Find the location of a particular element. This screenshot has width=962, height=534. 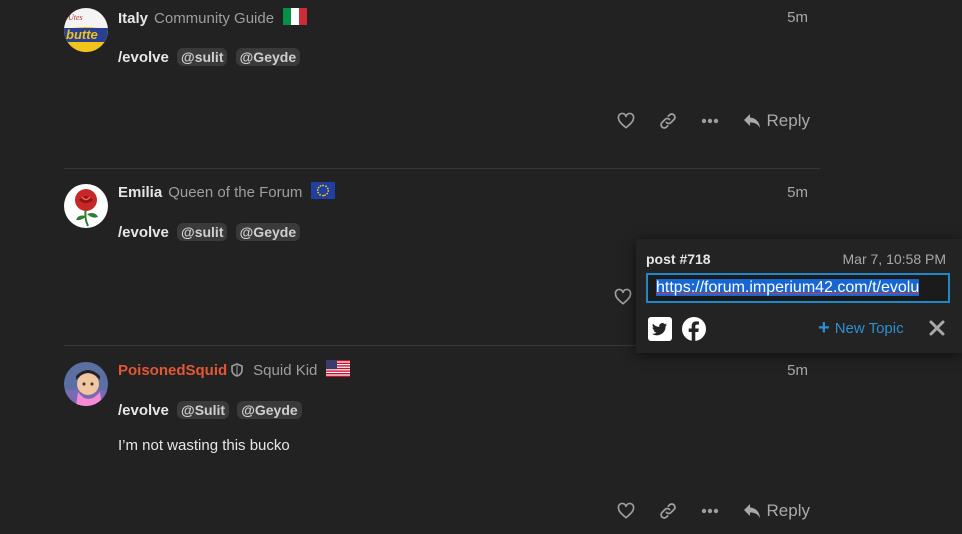

post-names: Italy Community Guide is located at coordinates (213, 18).